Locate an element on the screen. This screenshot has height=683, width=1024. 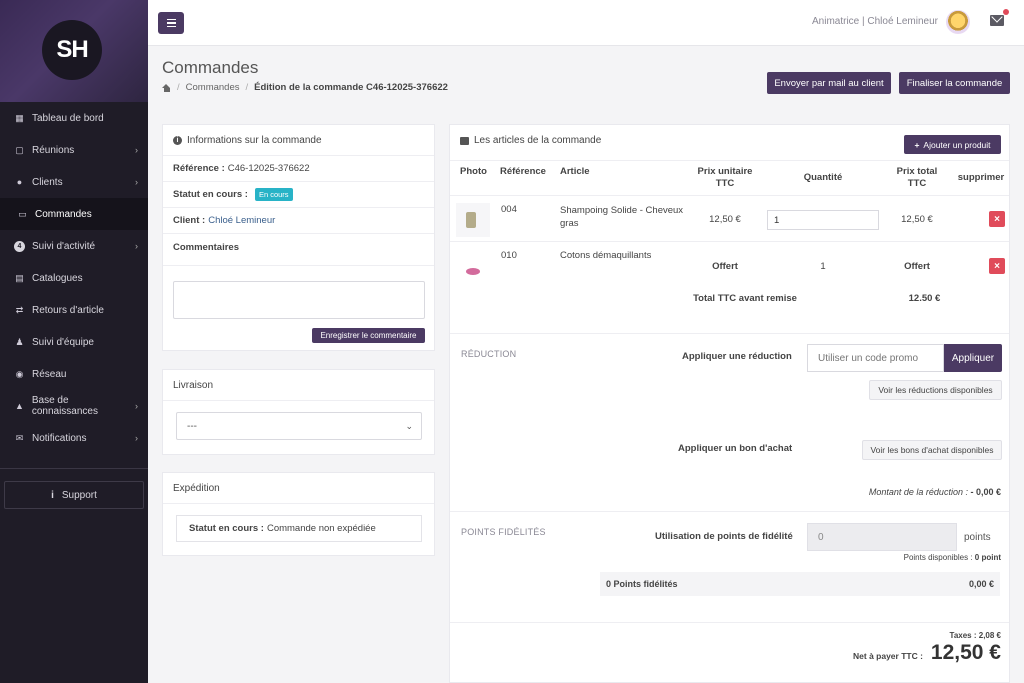
loyalty-summary-label: 0 Points fidélités is located at coordinates (642, 584).